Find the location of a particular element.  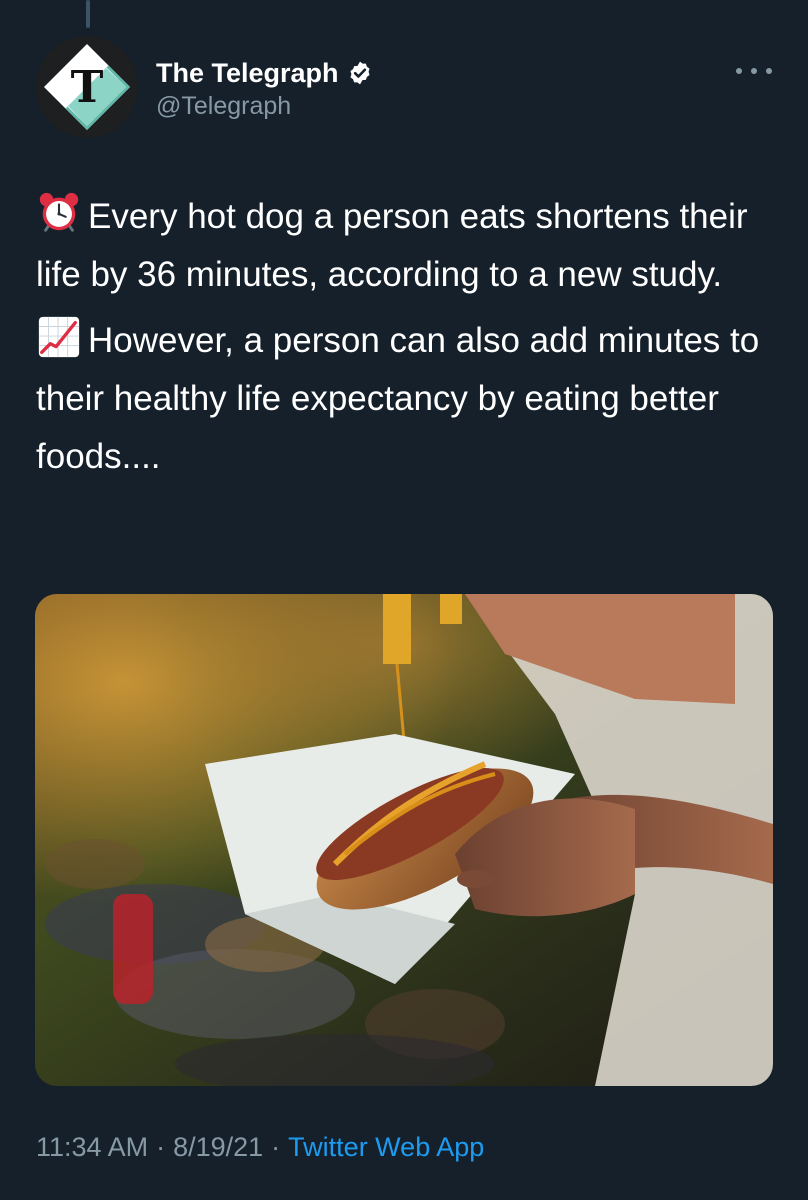

author-name-row: The Telegraph is located at coordinates (264, 73).